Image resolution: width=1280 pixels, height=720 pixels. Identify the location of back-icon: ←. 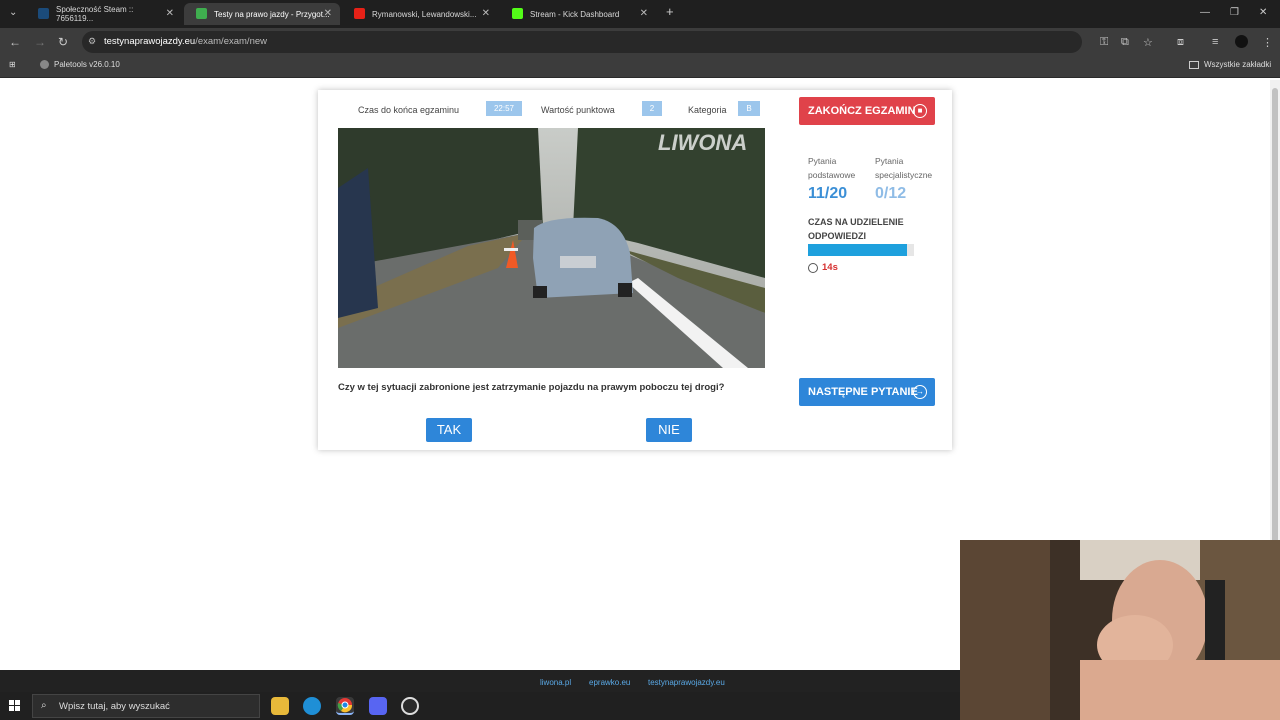
(15, 42).